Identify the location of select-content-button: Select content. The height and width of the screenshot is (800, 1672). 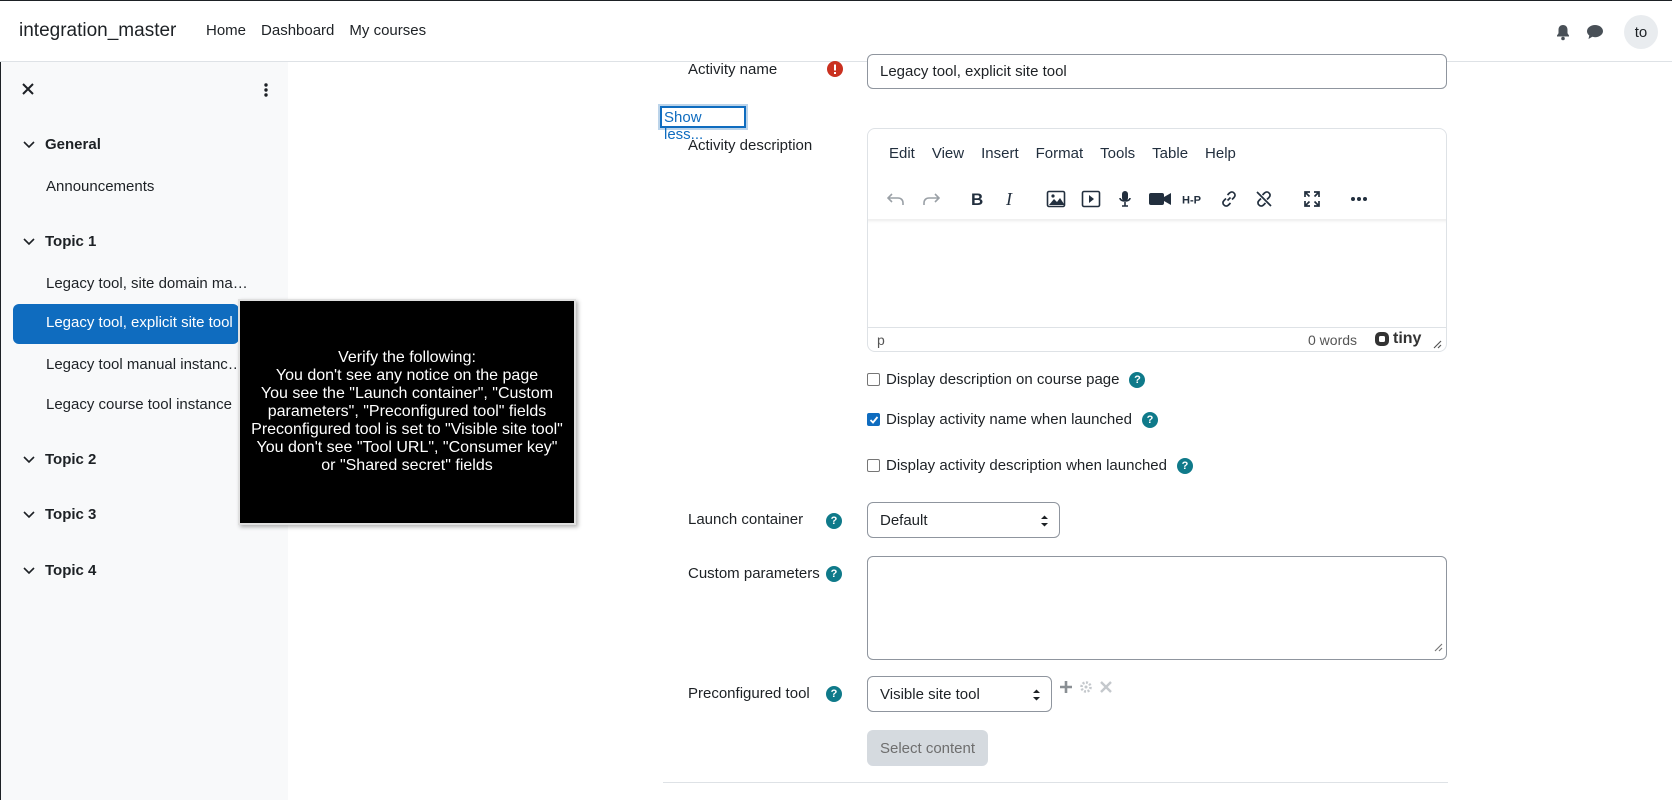
(927, 748).